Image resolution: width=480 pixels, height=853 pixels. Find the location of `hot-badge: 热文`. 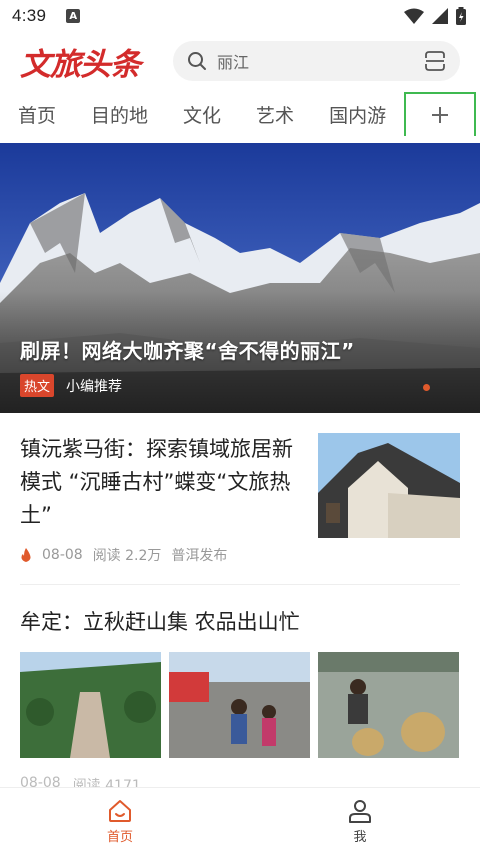

hot-badge: 热文 is located at coordinates (37, 385).